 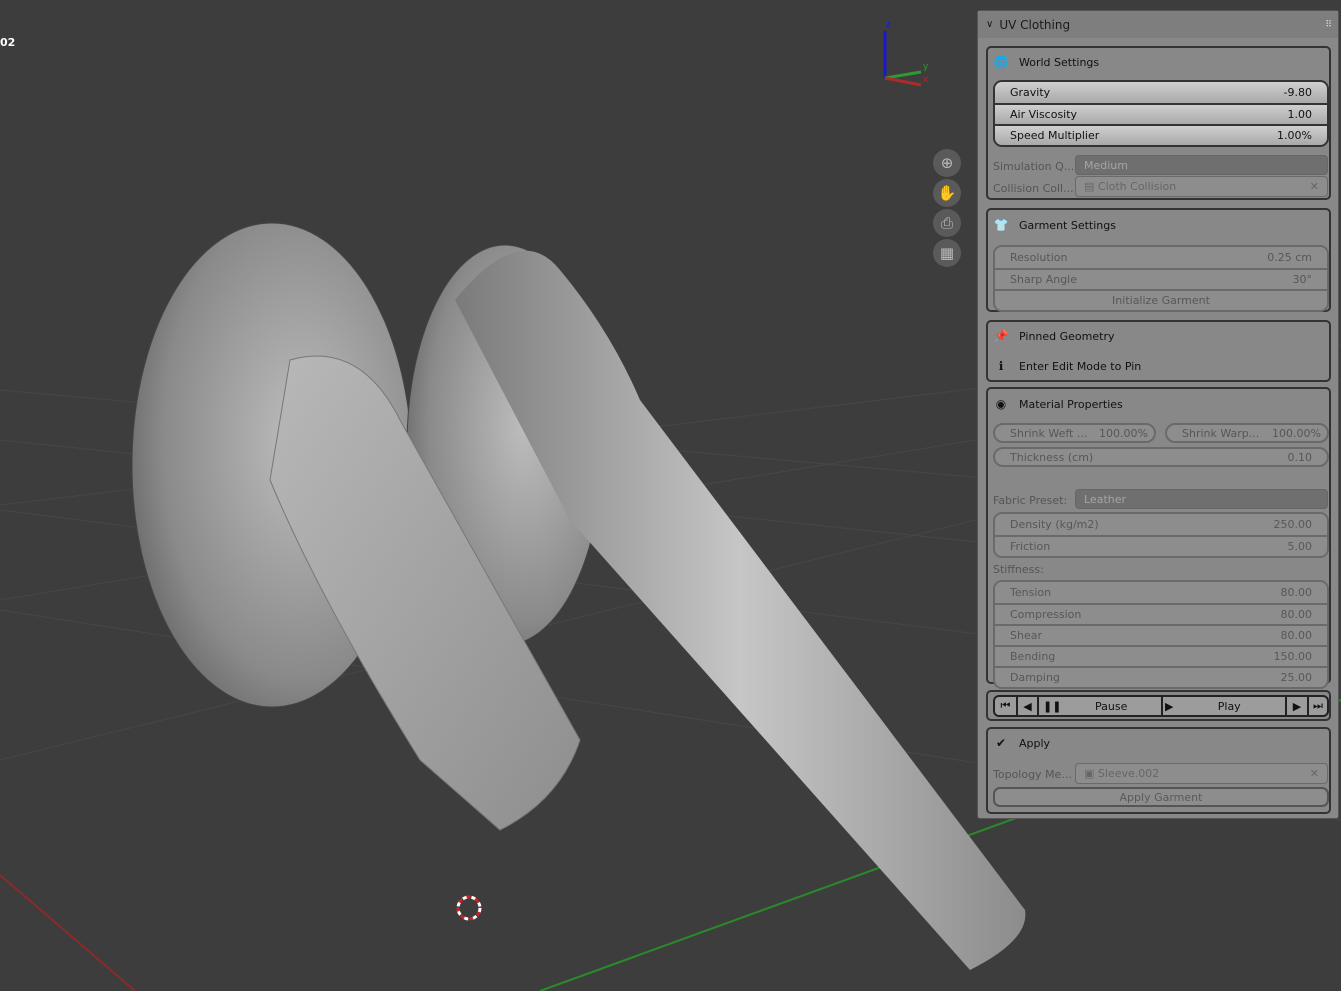 What do you see at coordinates (1317, 706) in the screenshot?
I see `jump-end-button: ⏭` at bounding box center [1317, 706].